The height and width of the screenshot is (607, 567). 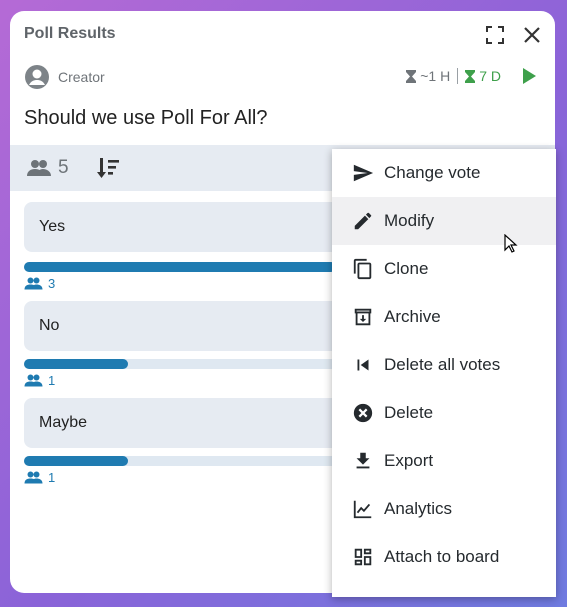 What do you see at coordinates (412, 316) in the screenshot?
I see `menu-item-label: Archive` at bounding box center [412, 316].